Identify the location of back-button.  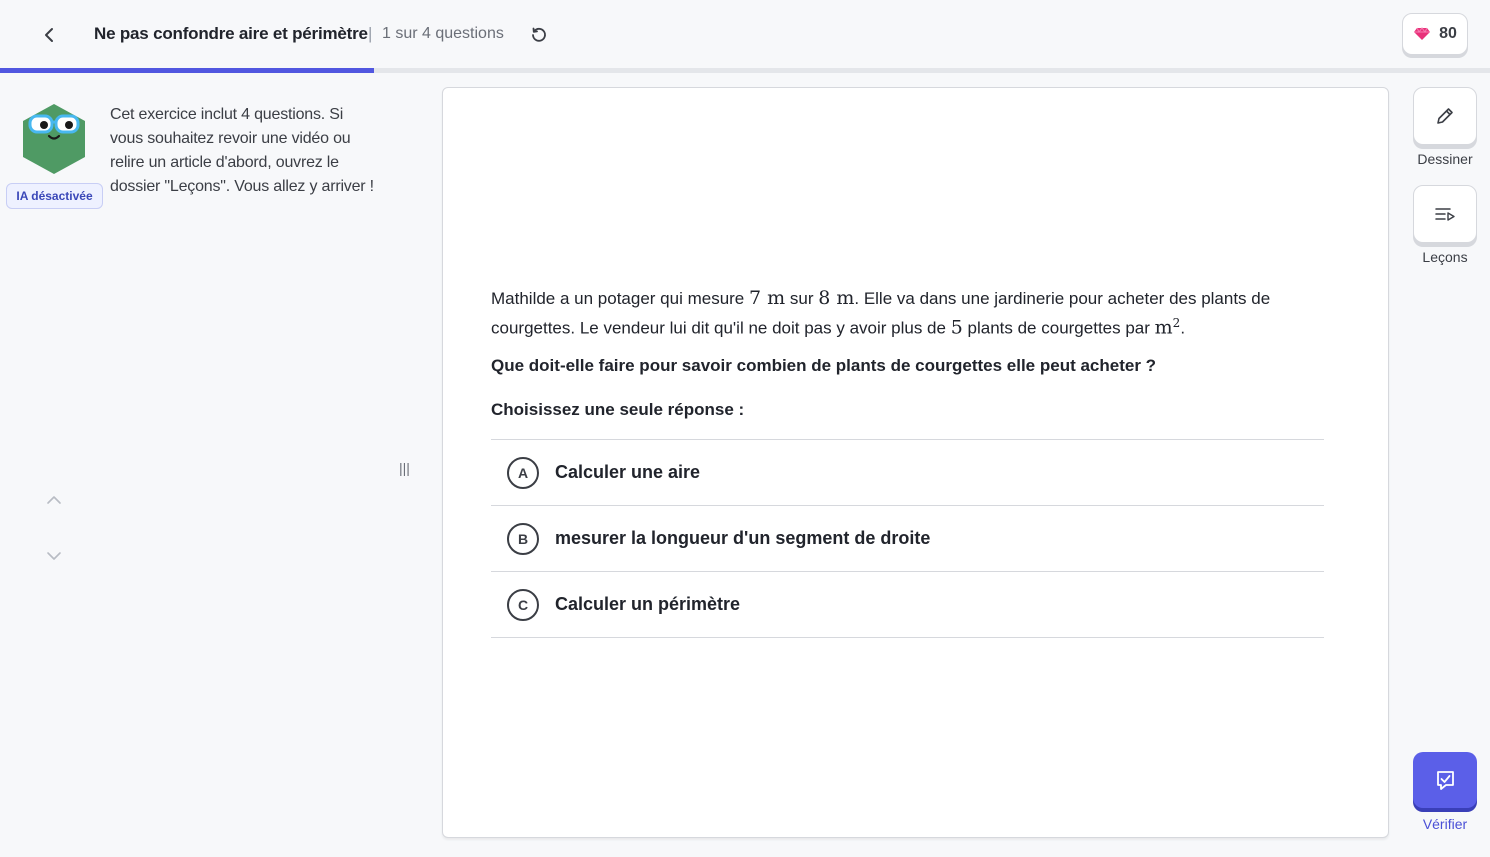
(49, 35).